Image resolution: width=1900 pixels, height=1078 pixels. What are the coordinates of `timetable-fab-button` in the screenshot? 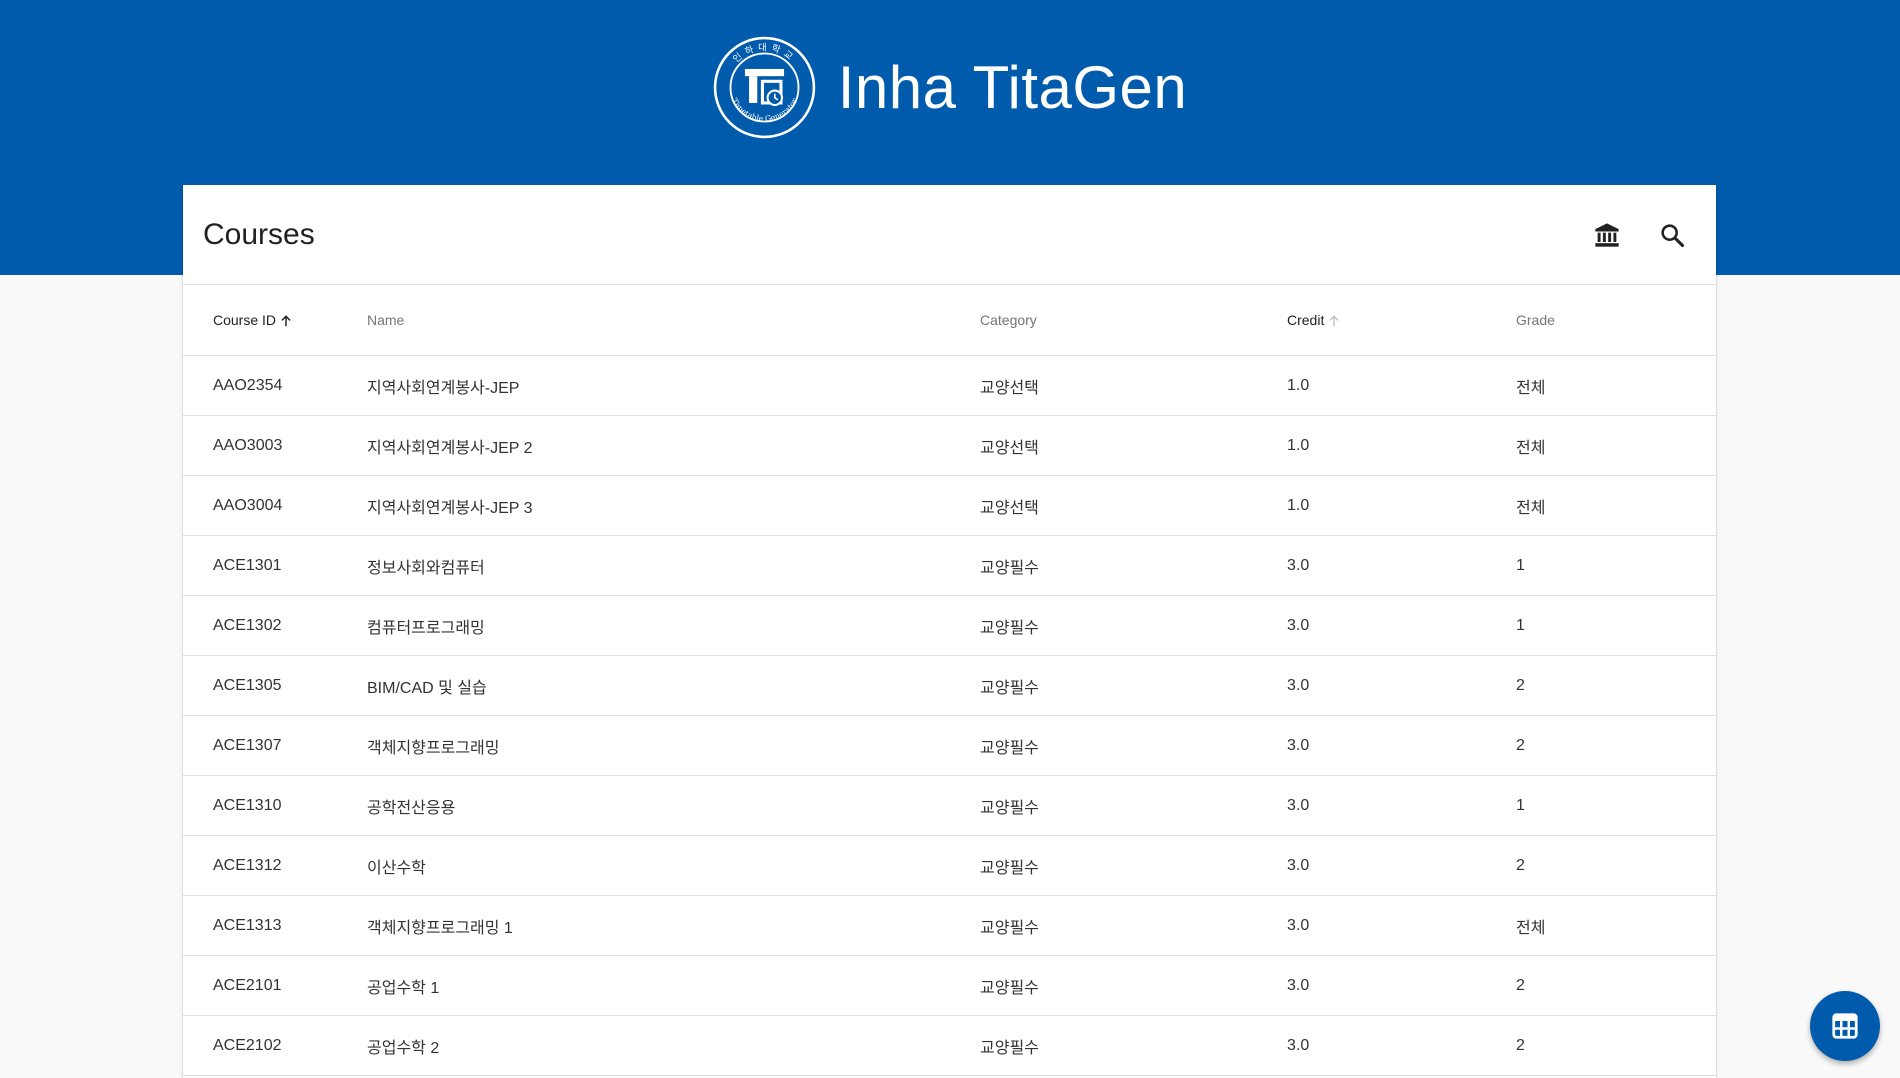 It's located at (1845, 1026).